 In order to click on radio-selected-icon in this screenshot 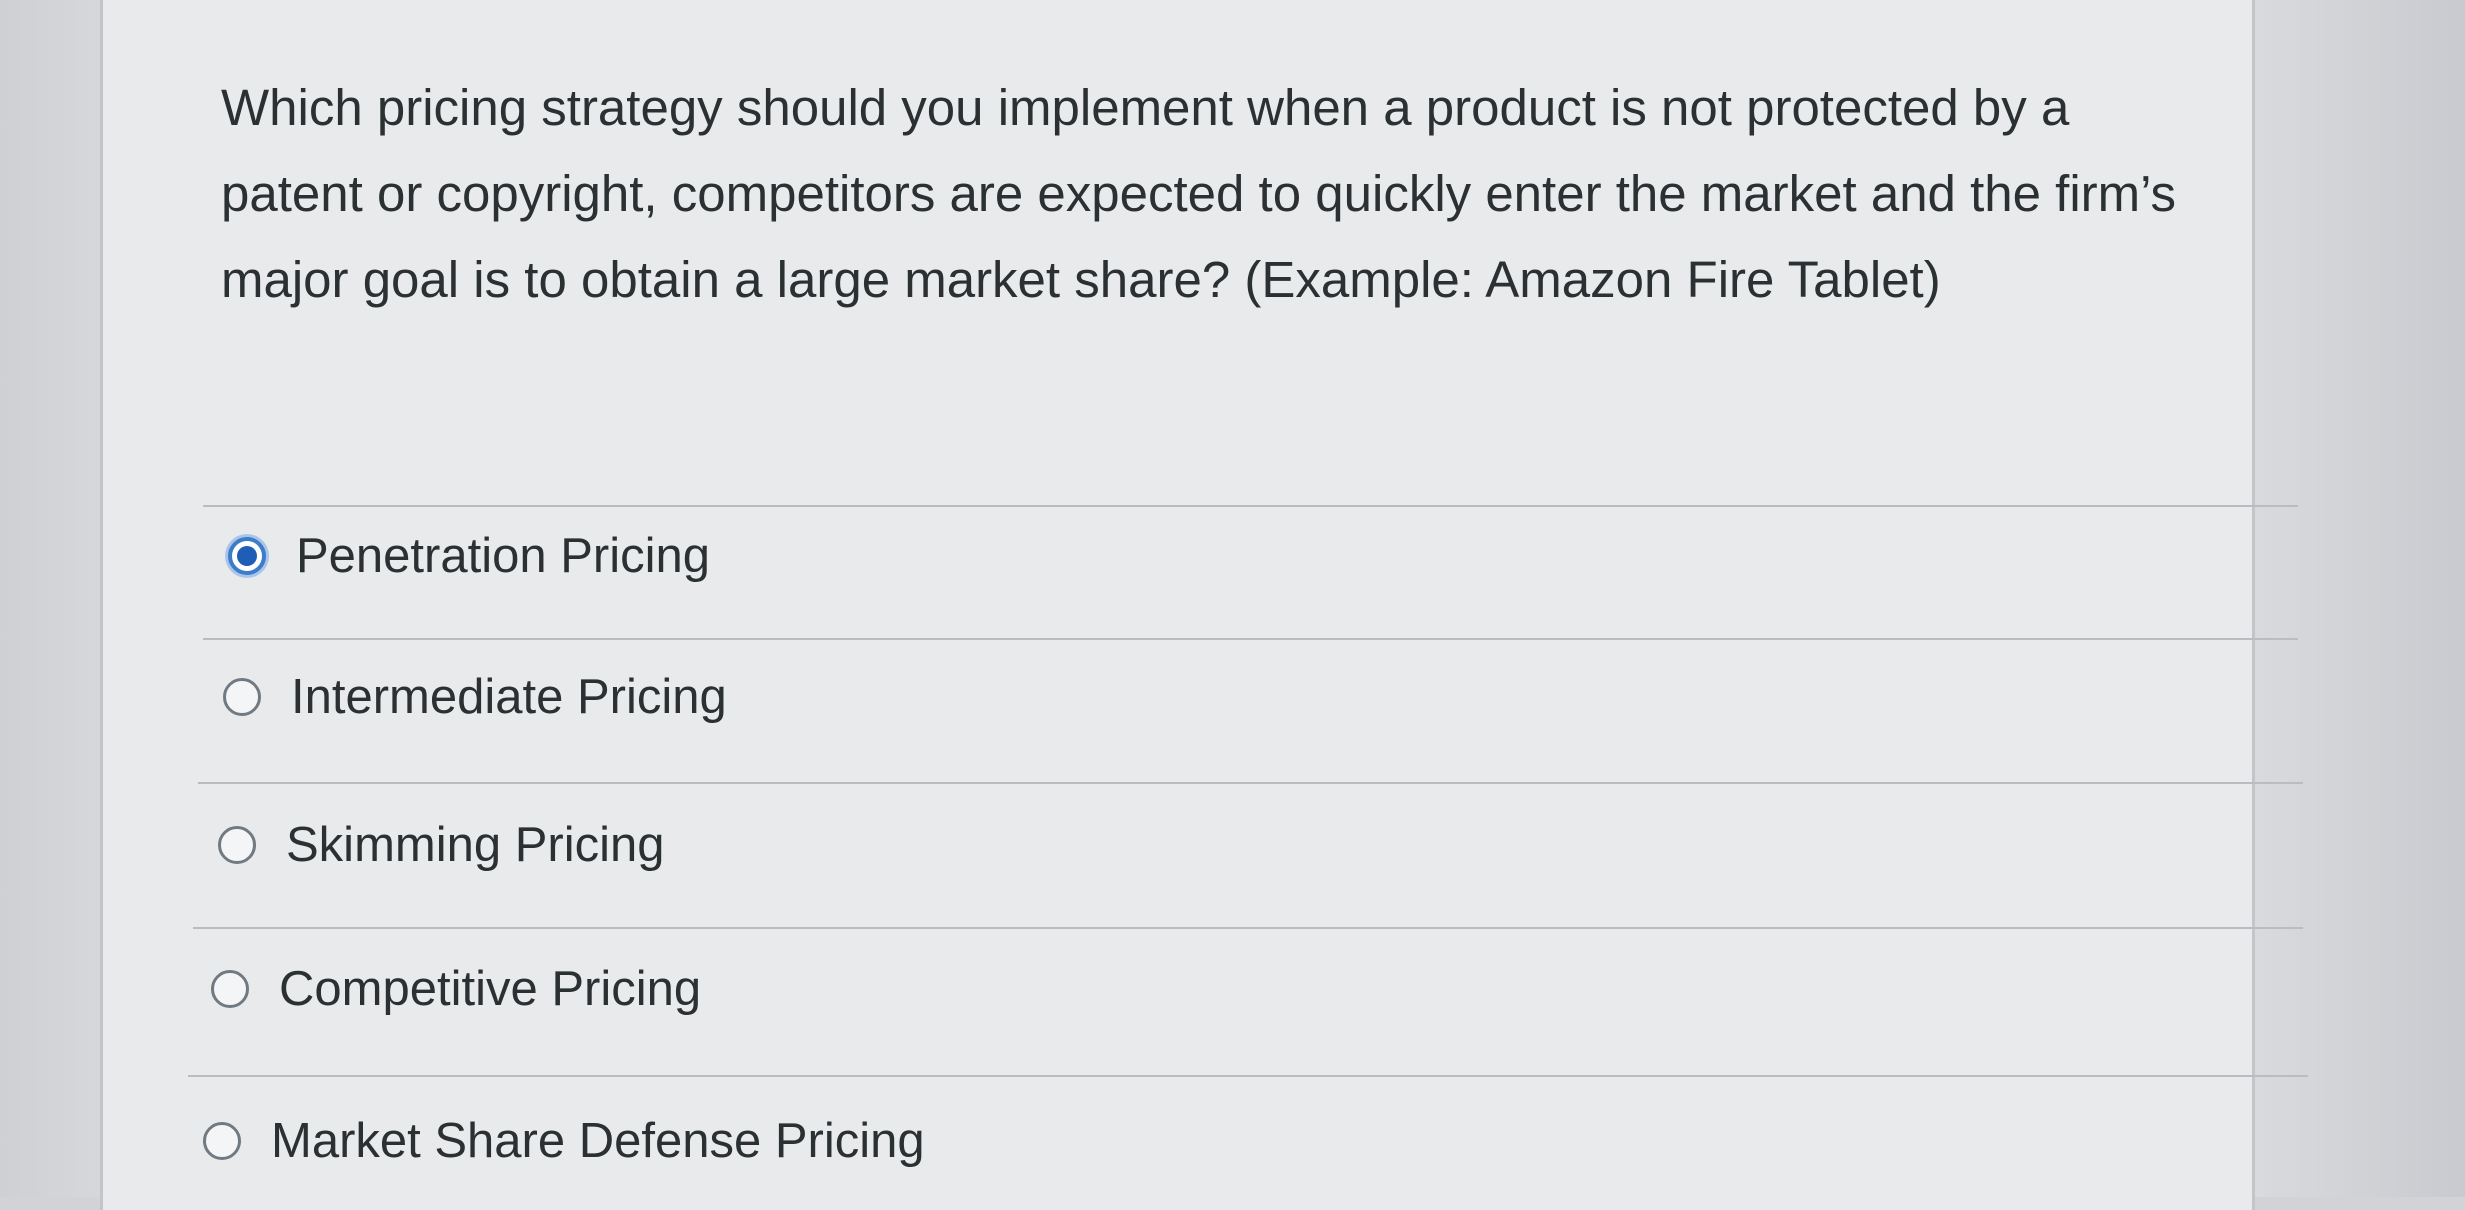, I will do `click(247, 556)`.